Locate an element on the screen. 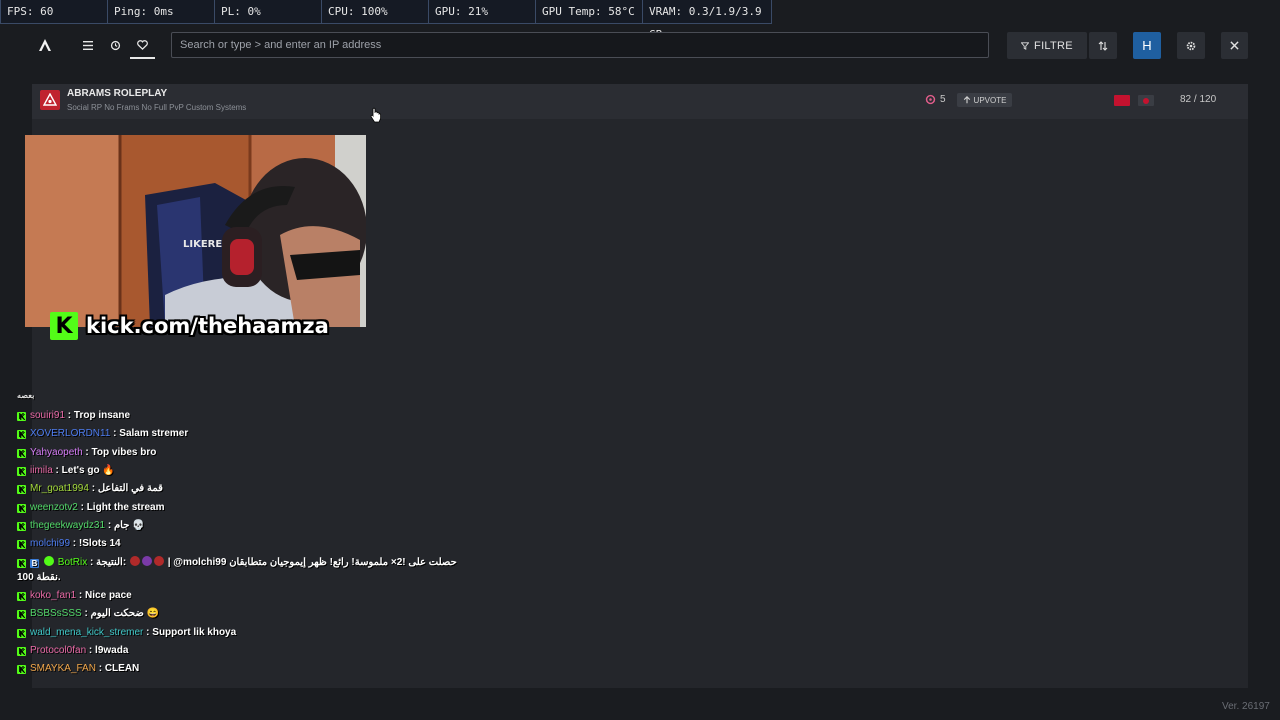  verified-icon is located at coordinates (49, 561).